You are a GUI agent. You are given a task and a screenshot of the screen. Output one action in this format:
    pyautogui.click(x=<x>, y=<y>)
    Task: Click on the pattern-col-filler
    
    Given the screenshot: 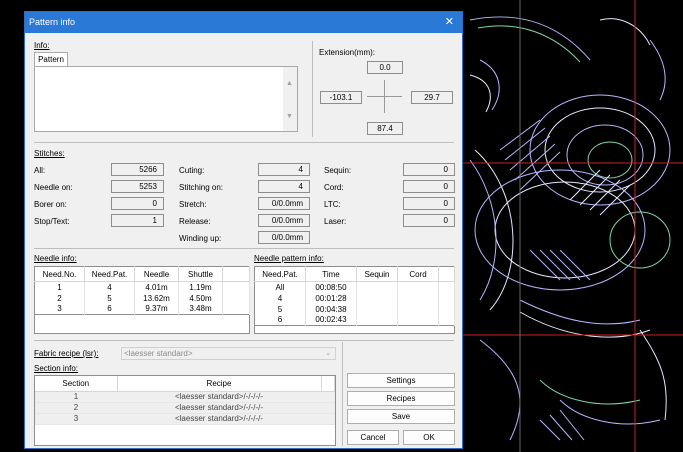 What is the action you would take?
    pyautogui.click(x=446, y=274)
    